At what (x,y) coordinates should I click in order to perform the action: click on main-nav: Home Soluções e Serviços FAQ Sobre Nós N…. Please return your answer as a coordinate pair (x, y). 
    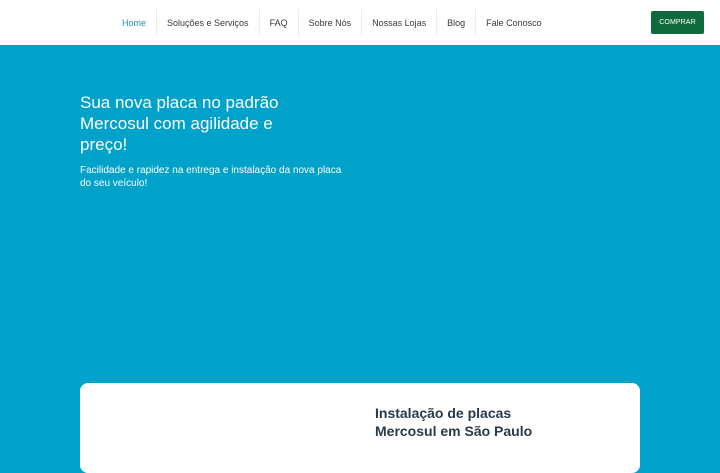
    Looking at the image, I should click on (332, 22).